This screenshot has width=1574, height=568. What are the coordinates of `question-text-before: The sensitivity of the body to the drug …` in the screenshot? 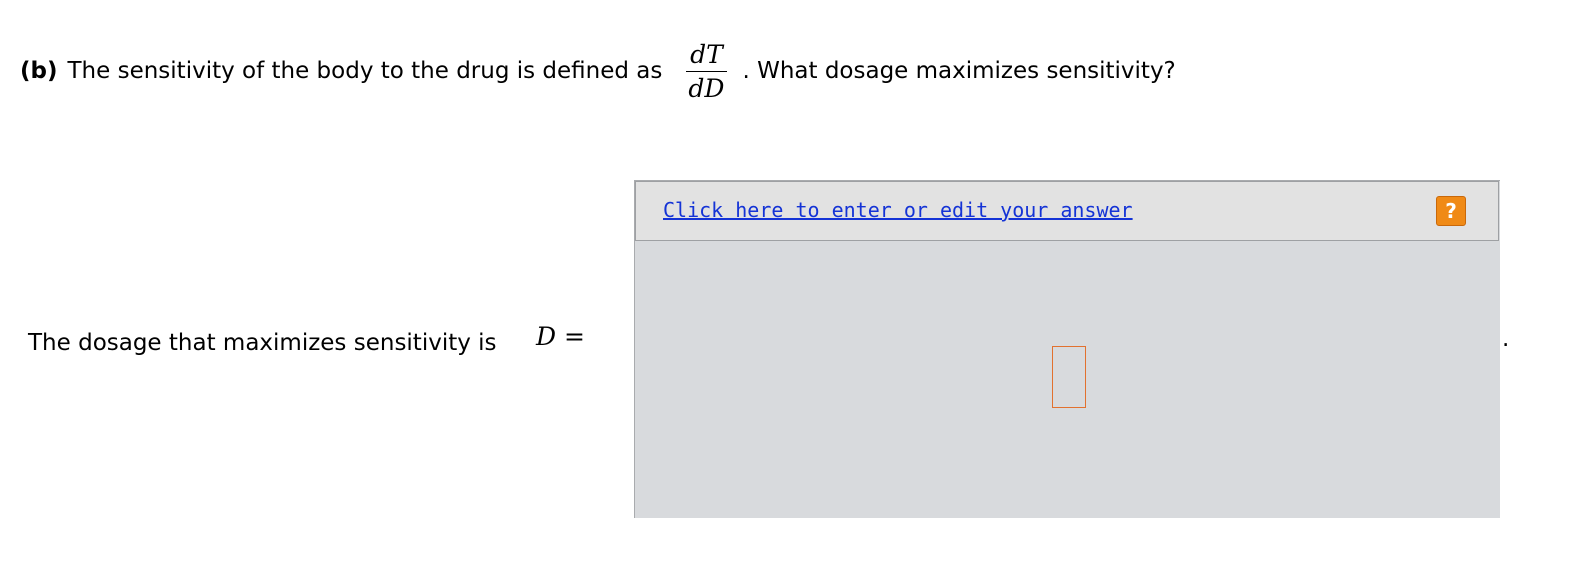 It's located at (365, 71).